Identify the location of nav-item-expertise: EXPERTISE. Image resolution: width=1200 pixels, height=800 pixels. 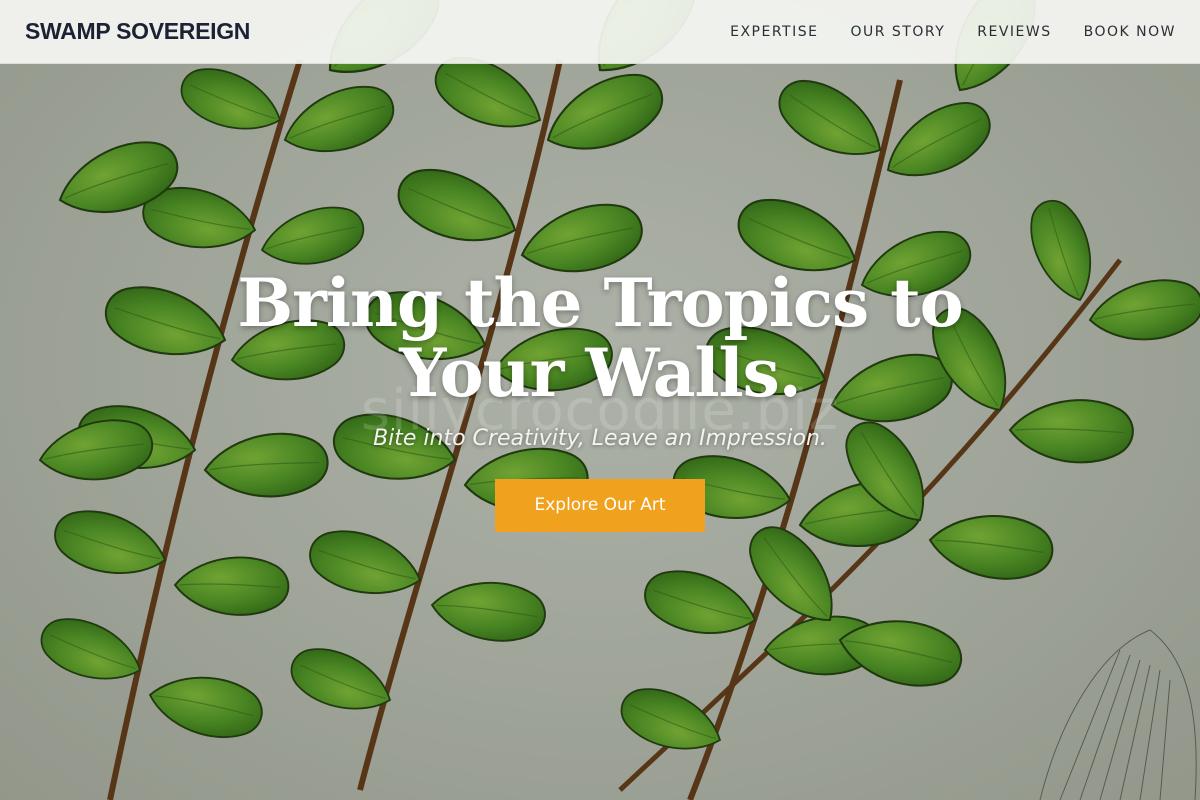
(774, 32).